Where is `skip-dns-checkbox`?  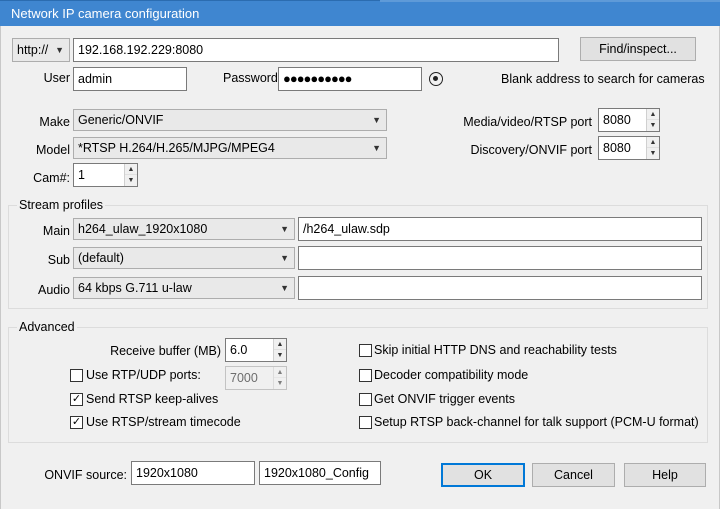
skip-dns-checkbox is located at coordinates (365, 350).